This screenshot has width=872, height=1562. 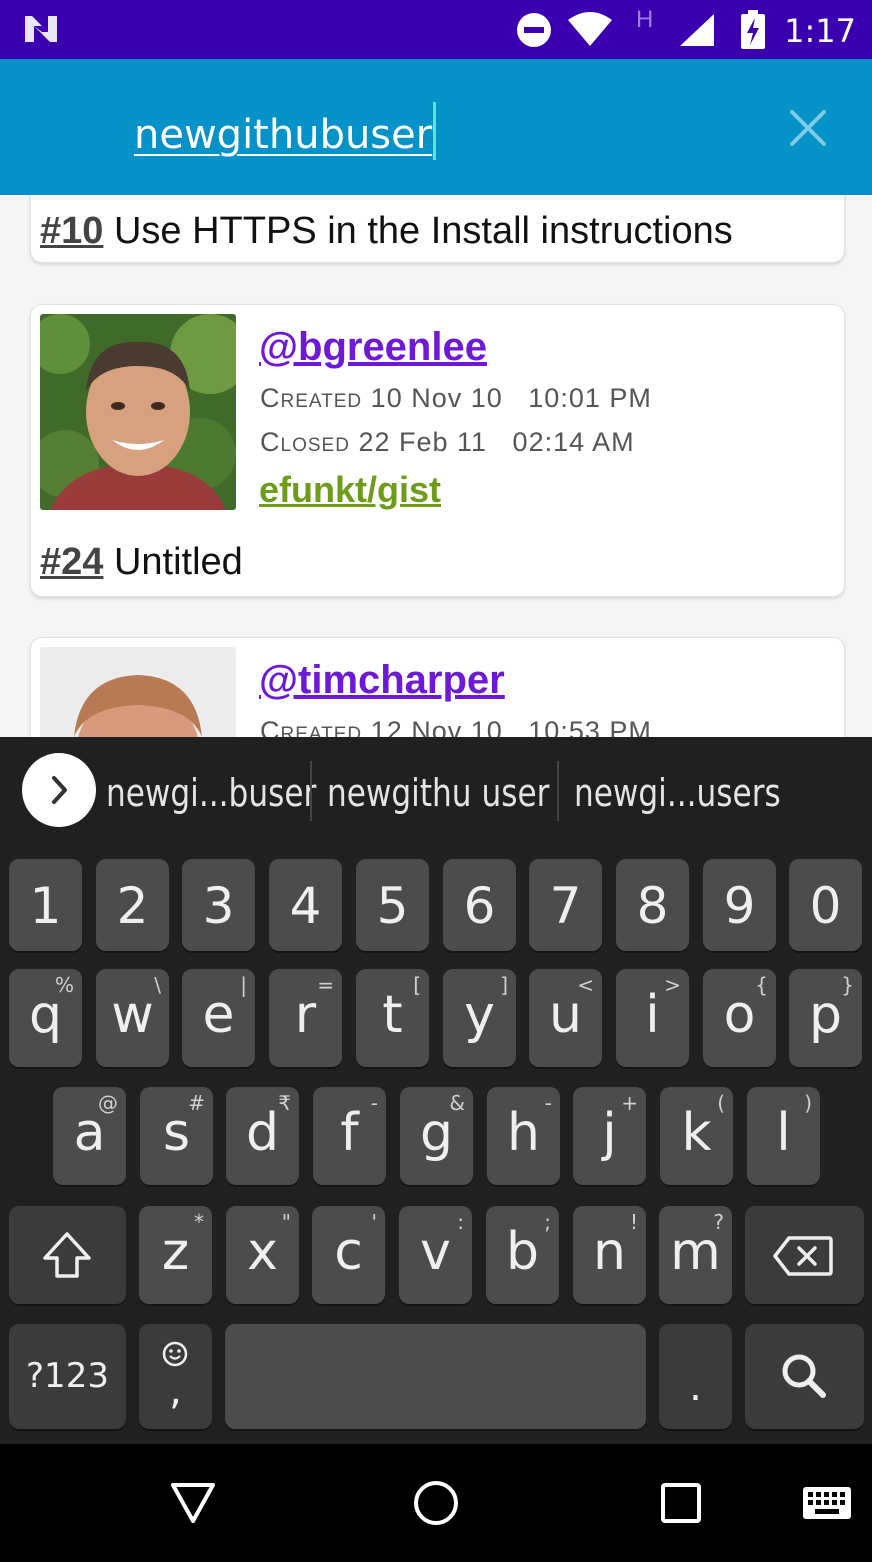 I want to click on key-label: q, so click(x=45, y=1015).